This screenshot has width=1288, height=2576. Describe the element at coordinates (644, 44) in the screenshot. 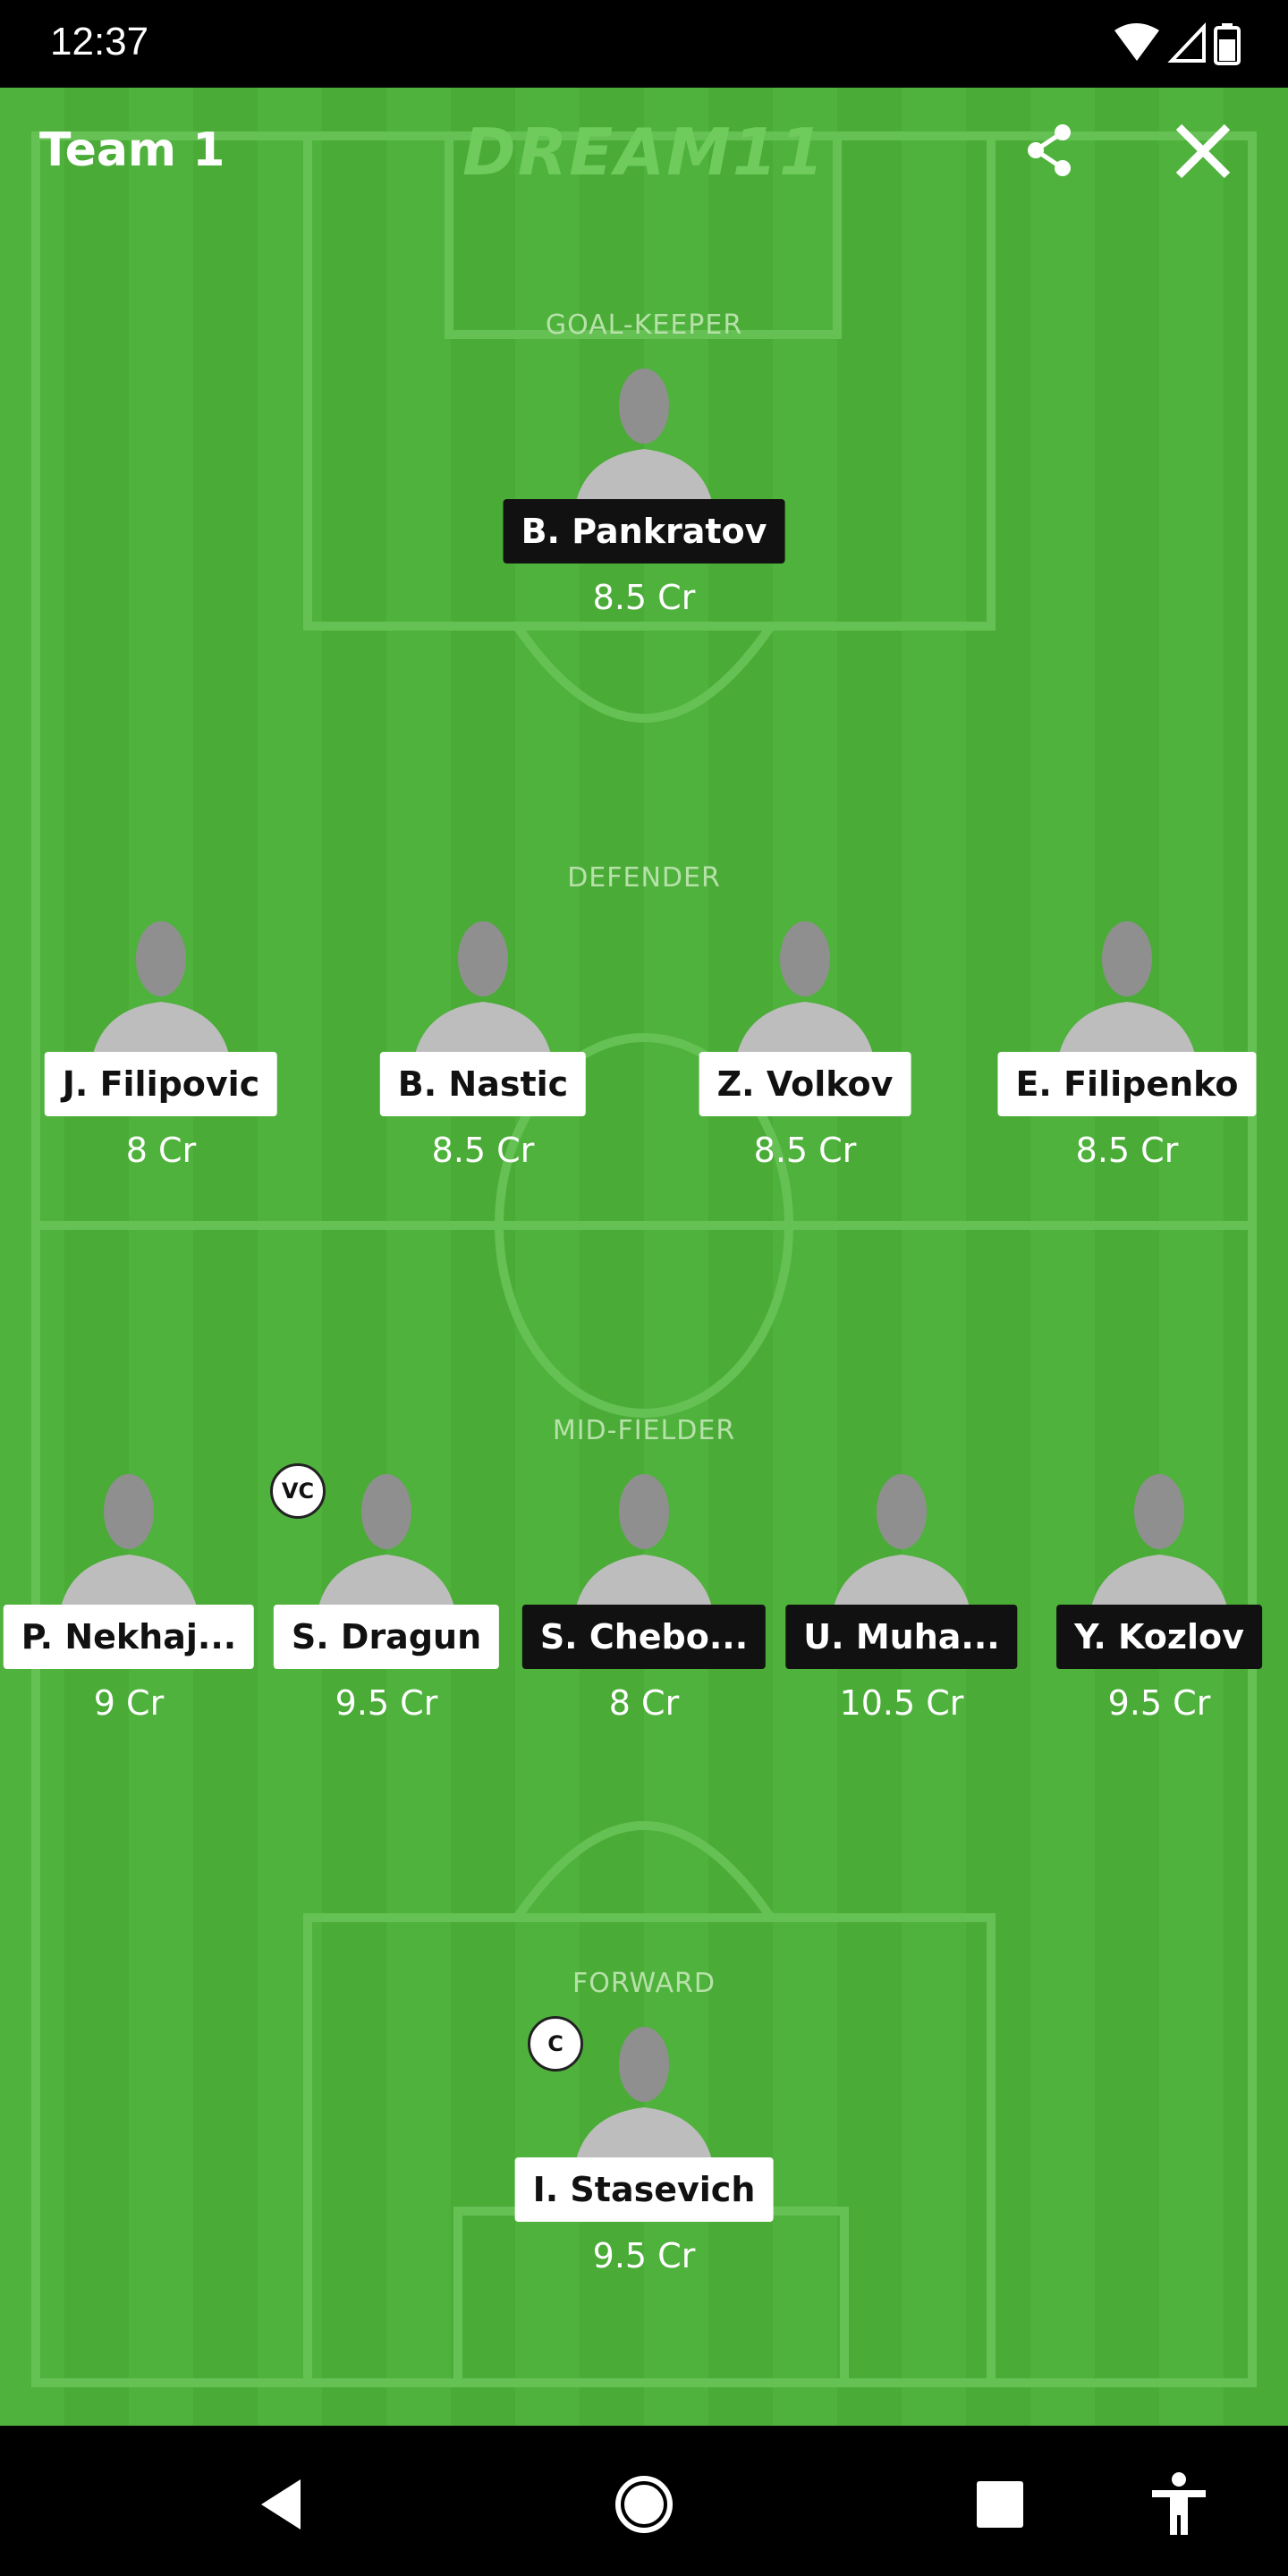

I see `status-bar: 12:37` at that location.